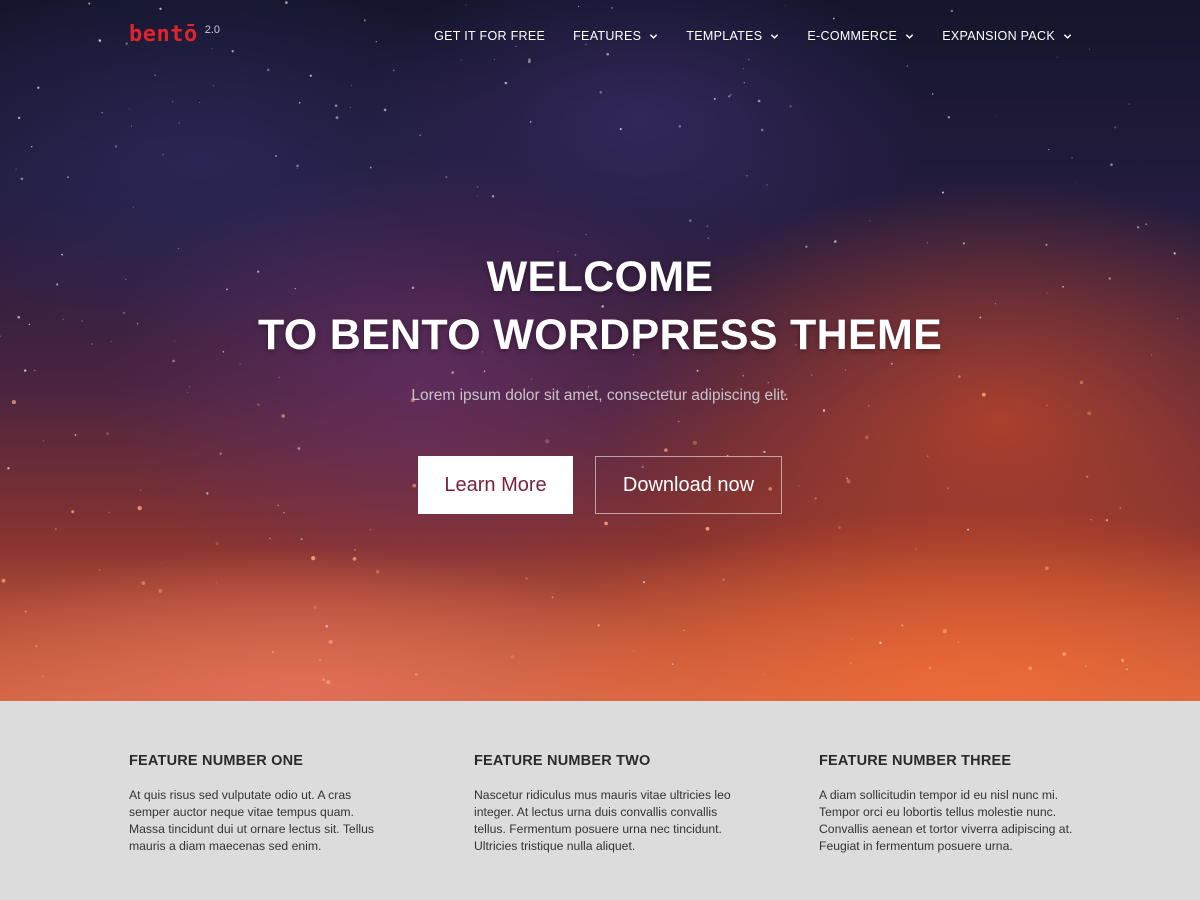 The image size is (1200, 900). What do you see at coordinates (688, 485) in the screenshot?
I see `download-now-button: Download now` at bounding box center [688, 485].